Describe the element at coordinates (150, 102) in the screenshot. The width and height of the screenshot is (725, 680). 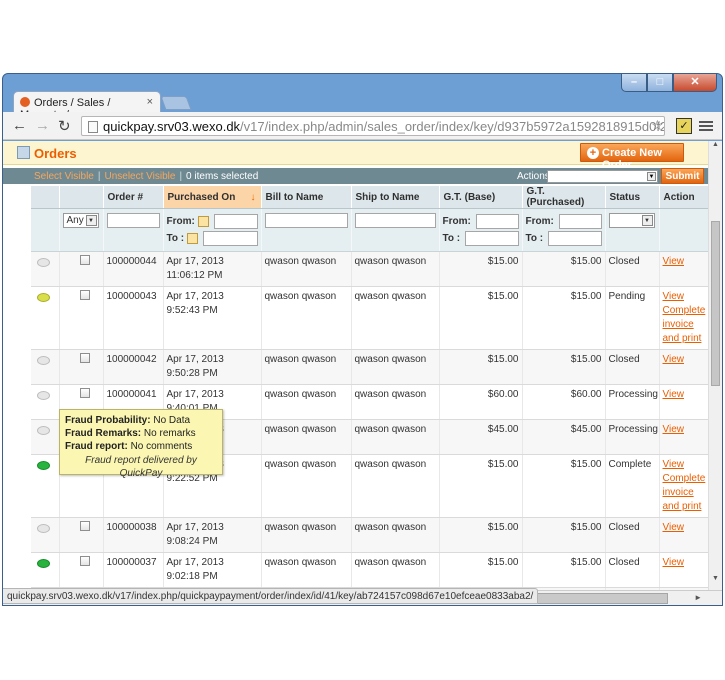
I see `tab-close-icon: ×` at that location.